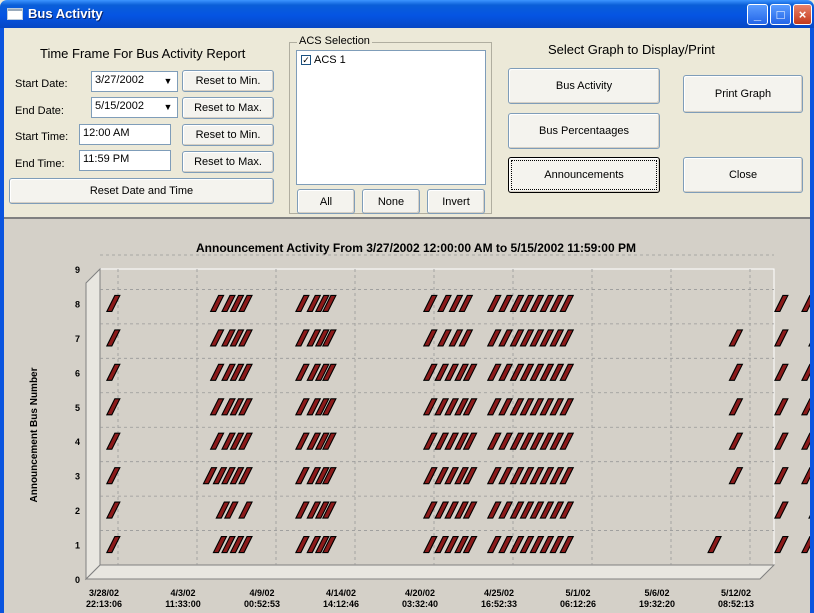  Describe the element at coordinates (391, 201) in the screenshot. I see `select-none-button: None` at that location.